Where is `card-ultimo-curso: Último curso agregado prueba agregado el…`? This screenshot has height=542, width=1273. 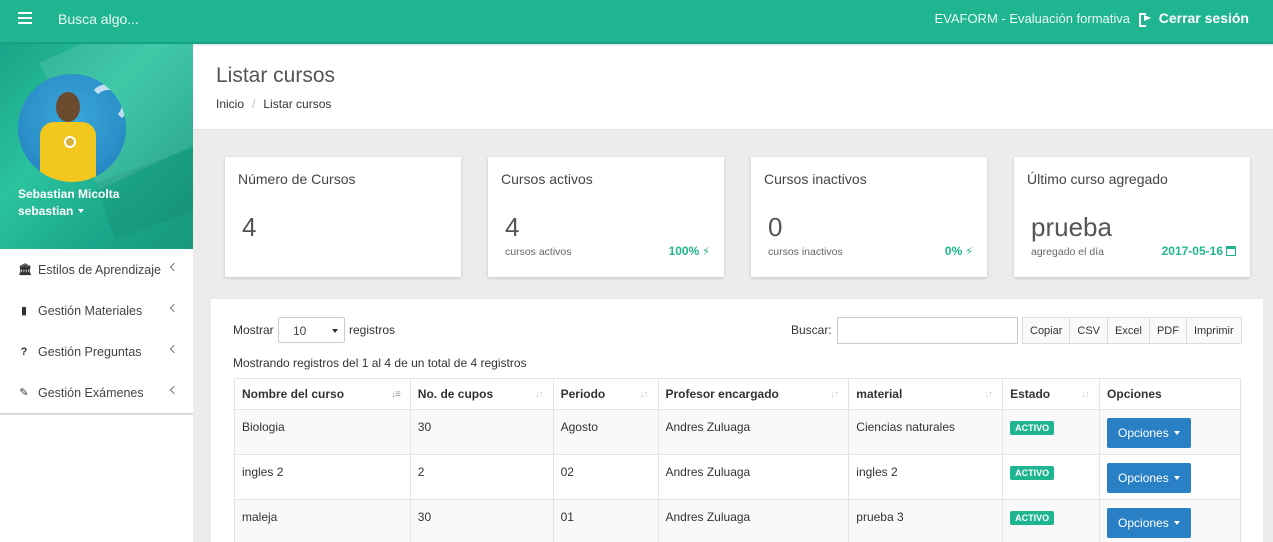 card-ultimo-curso: Último curso agregado prueba agregado el… is located at coordinates (1132, 217).